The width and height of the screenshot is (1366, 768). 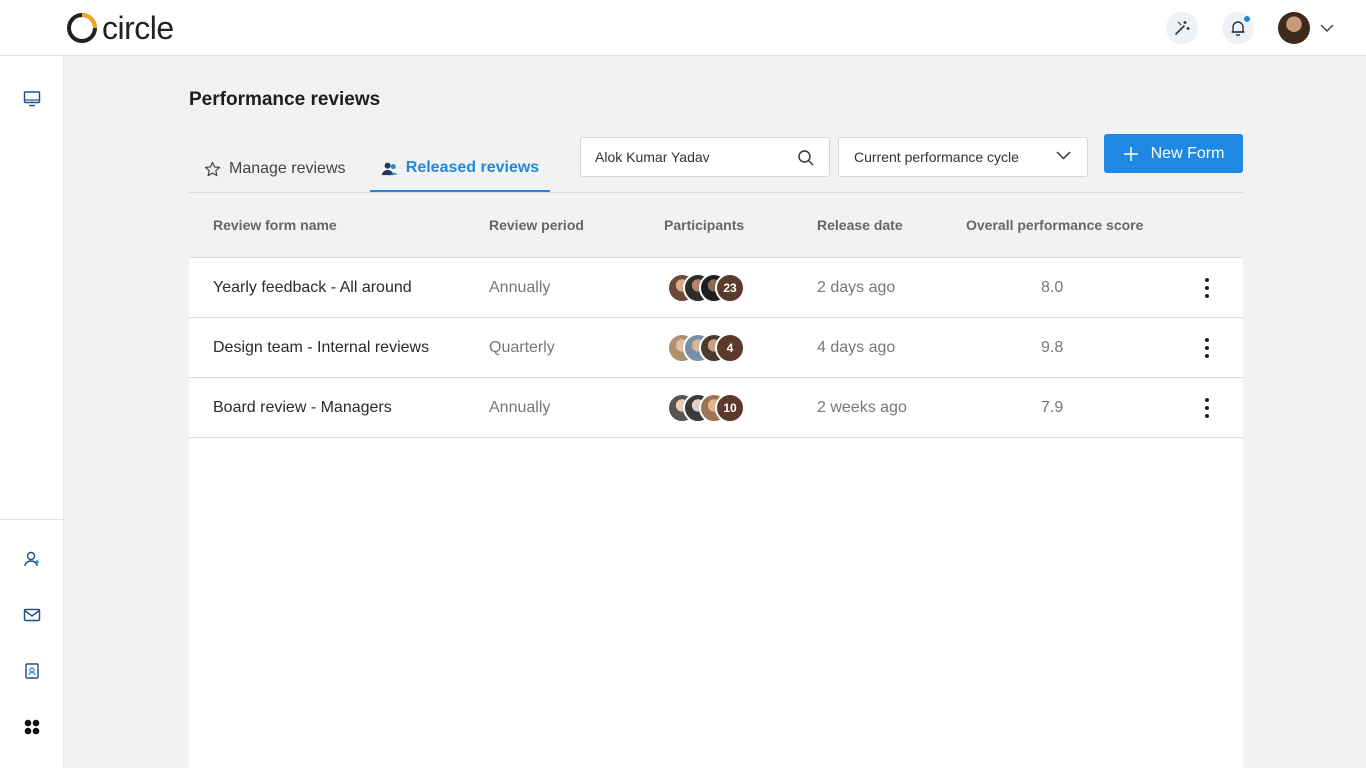 What do you see at coordinates (860, 225) in the screenshot?
I see `column-header-release-date: Release date` at bounding box center [860, 225].